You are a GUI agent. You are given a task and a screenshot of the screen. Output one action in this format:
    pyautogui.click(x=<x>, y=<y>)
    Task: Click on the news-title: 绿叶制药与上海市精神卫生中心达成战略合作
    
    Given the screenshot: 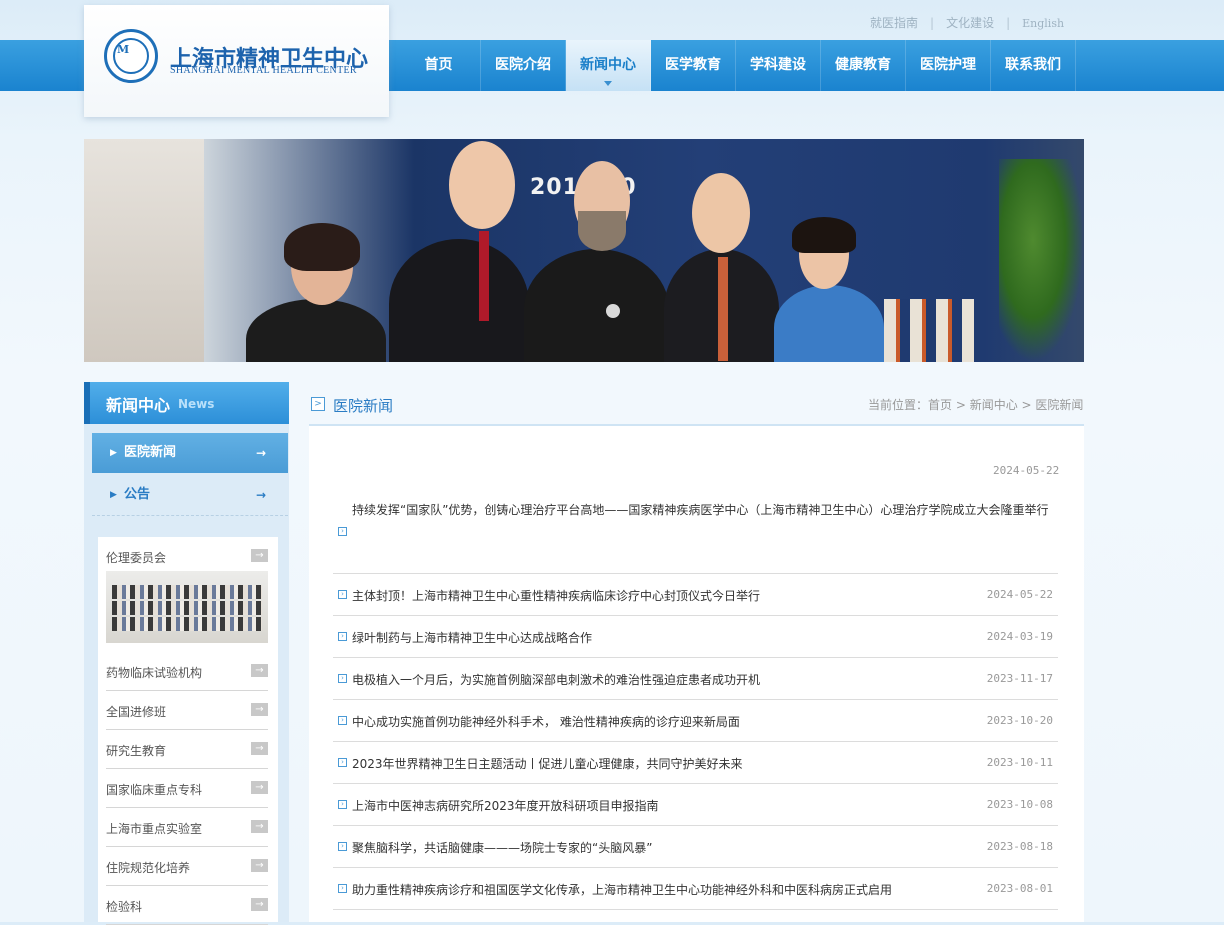 What is the action you would take?
    pyautogui.click(x=472, y=637)
    